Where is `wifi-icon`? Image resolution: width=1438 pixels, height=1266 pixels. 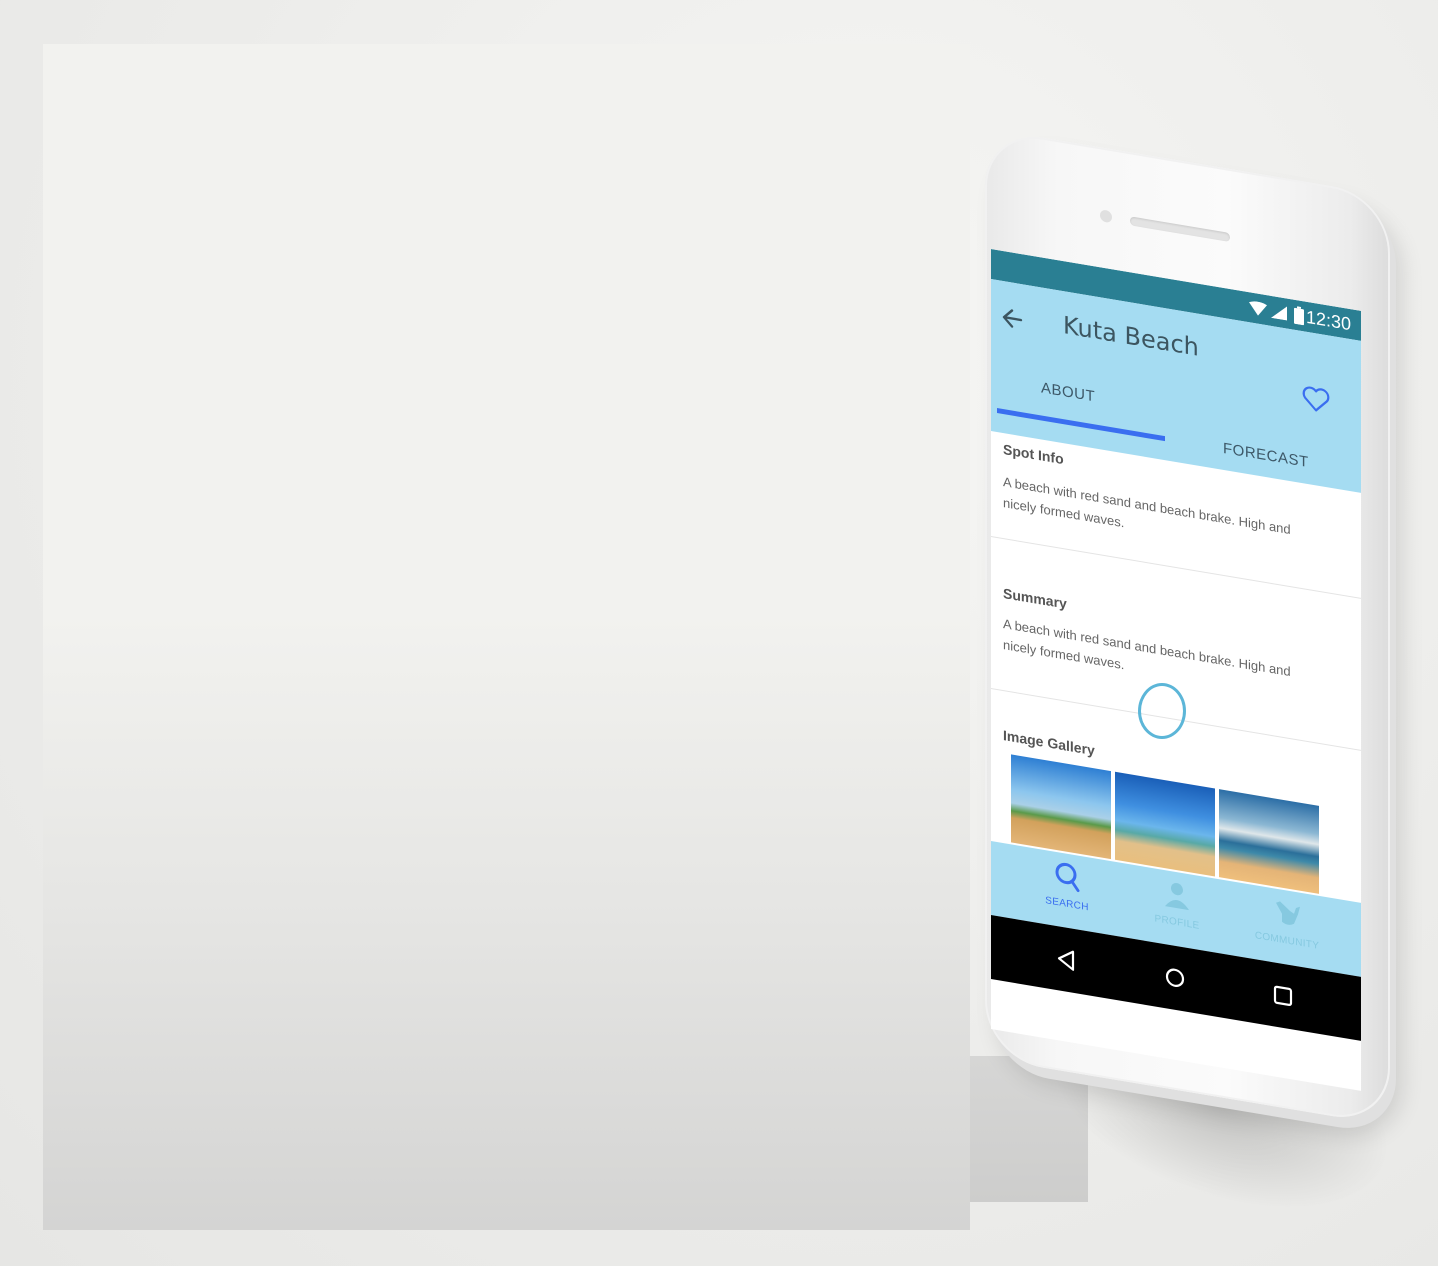 wifi-icon is located at coordinates (1258, 308).